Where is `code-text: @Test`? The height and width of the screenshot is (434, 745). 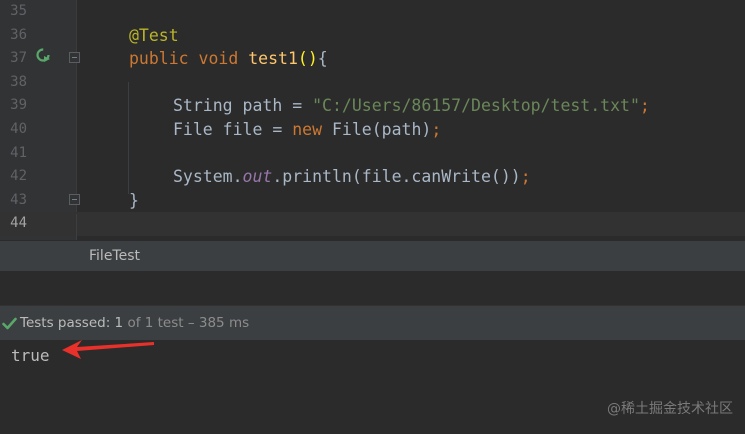 code-text: @Test is located at coordinates (154, 36).